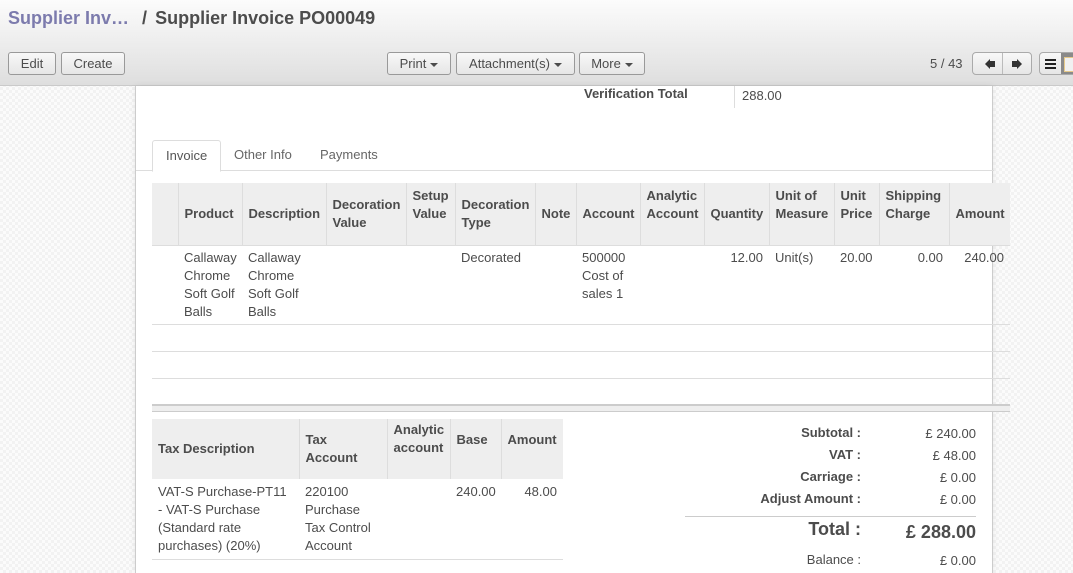 The height and width of the screenshot is (573, 1073). Describe the element at coordinates (913, 214) in the screenshot. I see `column-header-shipping-charge: Shipping Charge` at that location.